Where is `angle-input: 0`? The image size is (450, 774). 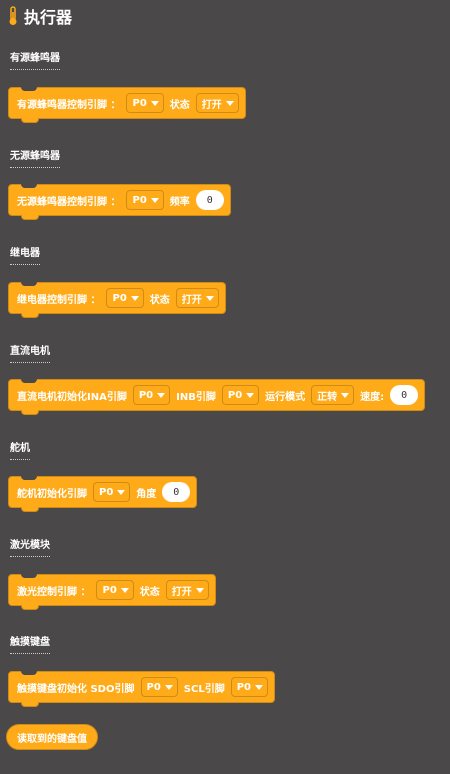
angle-input: 0 is located at coordinates (176, 492).